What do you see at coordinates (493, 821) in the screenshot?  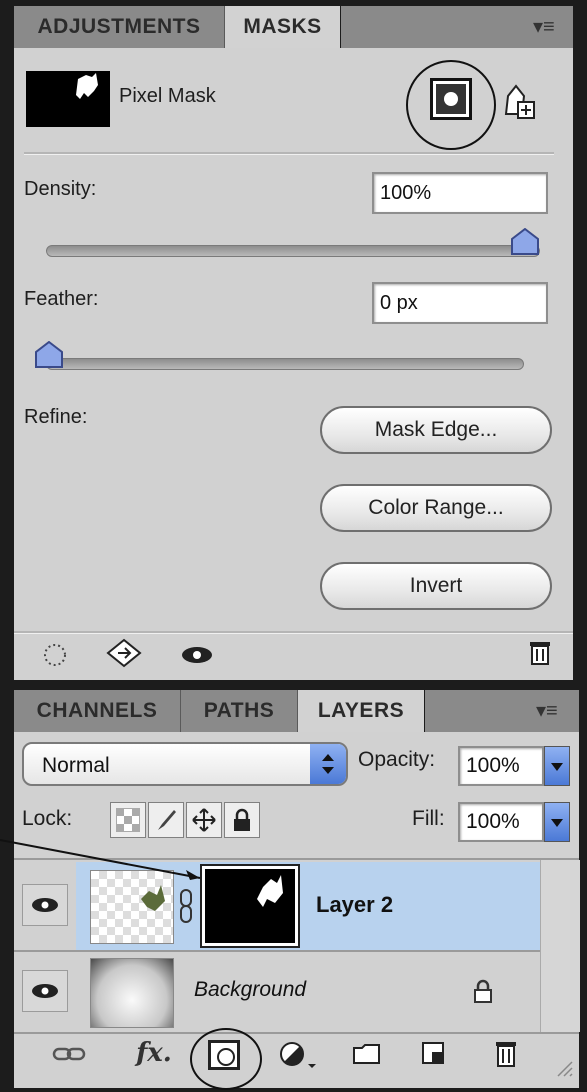 I see `fill-value: 100%` at bounding box center [493, 821].